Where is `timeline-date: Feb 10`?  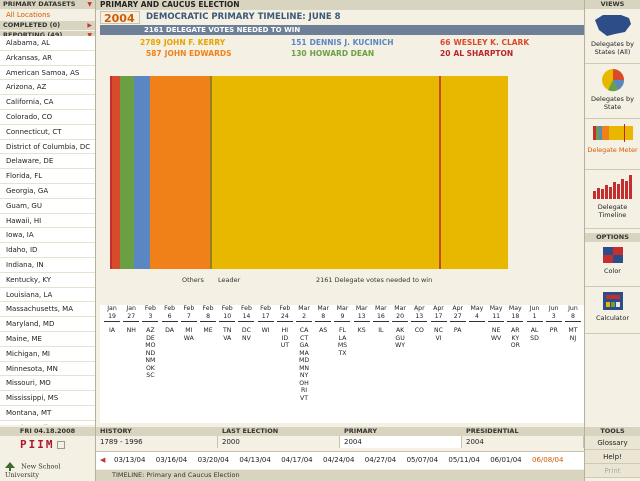 timeline-date: Feb 10 is located at coordinates (227, 313).